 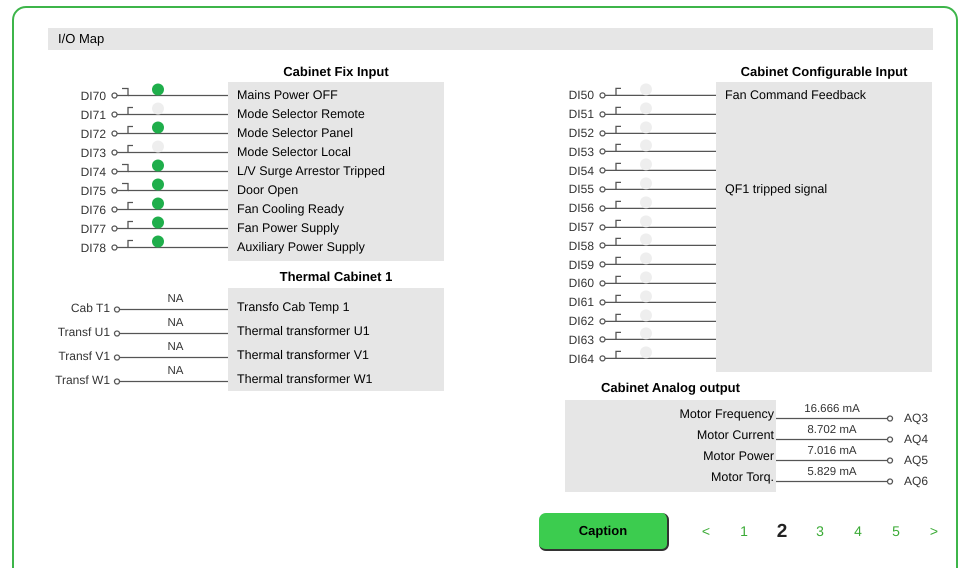 What do you see at coordinates (84, 356) in the screenshot?
I see `sensor-label: Transf V1` at bounding box center [84, 356].